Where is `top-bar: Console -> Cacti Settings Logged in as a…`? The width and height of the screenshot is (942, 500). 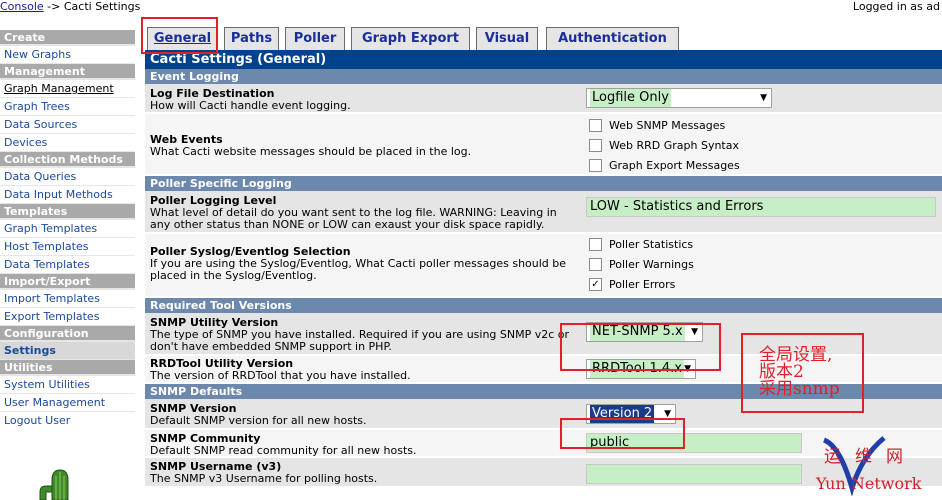 top-bar: Console -> Cacti Settings Logged in as a… is located at coordinates (471, 7).